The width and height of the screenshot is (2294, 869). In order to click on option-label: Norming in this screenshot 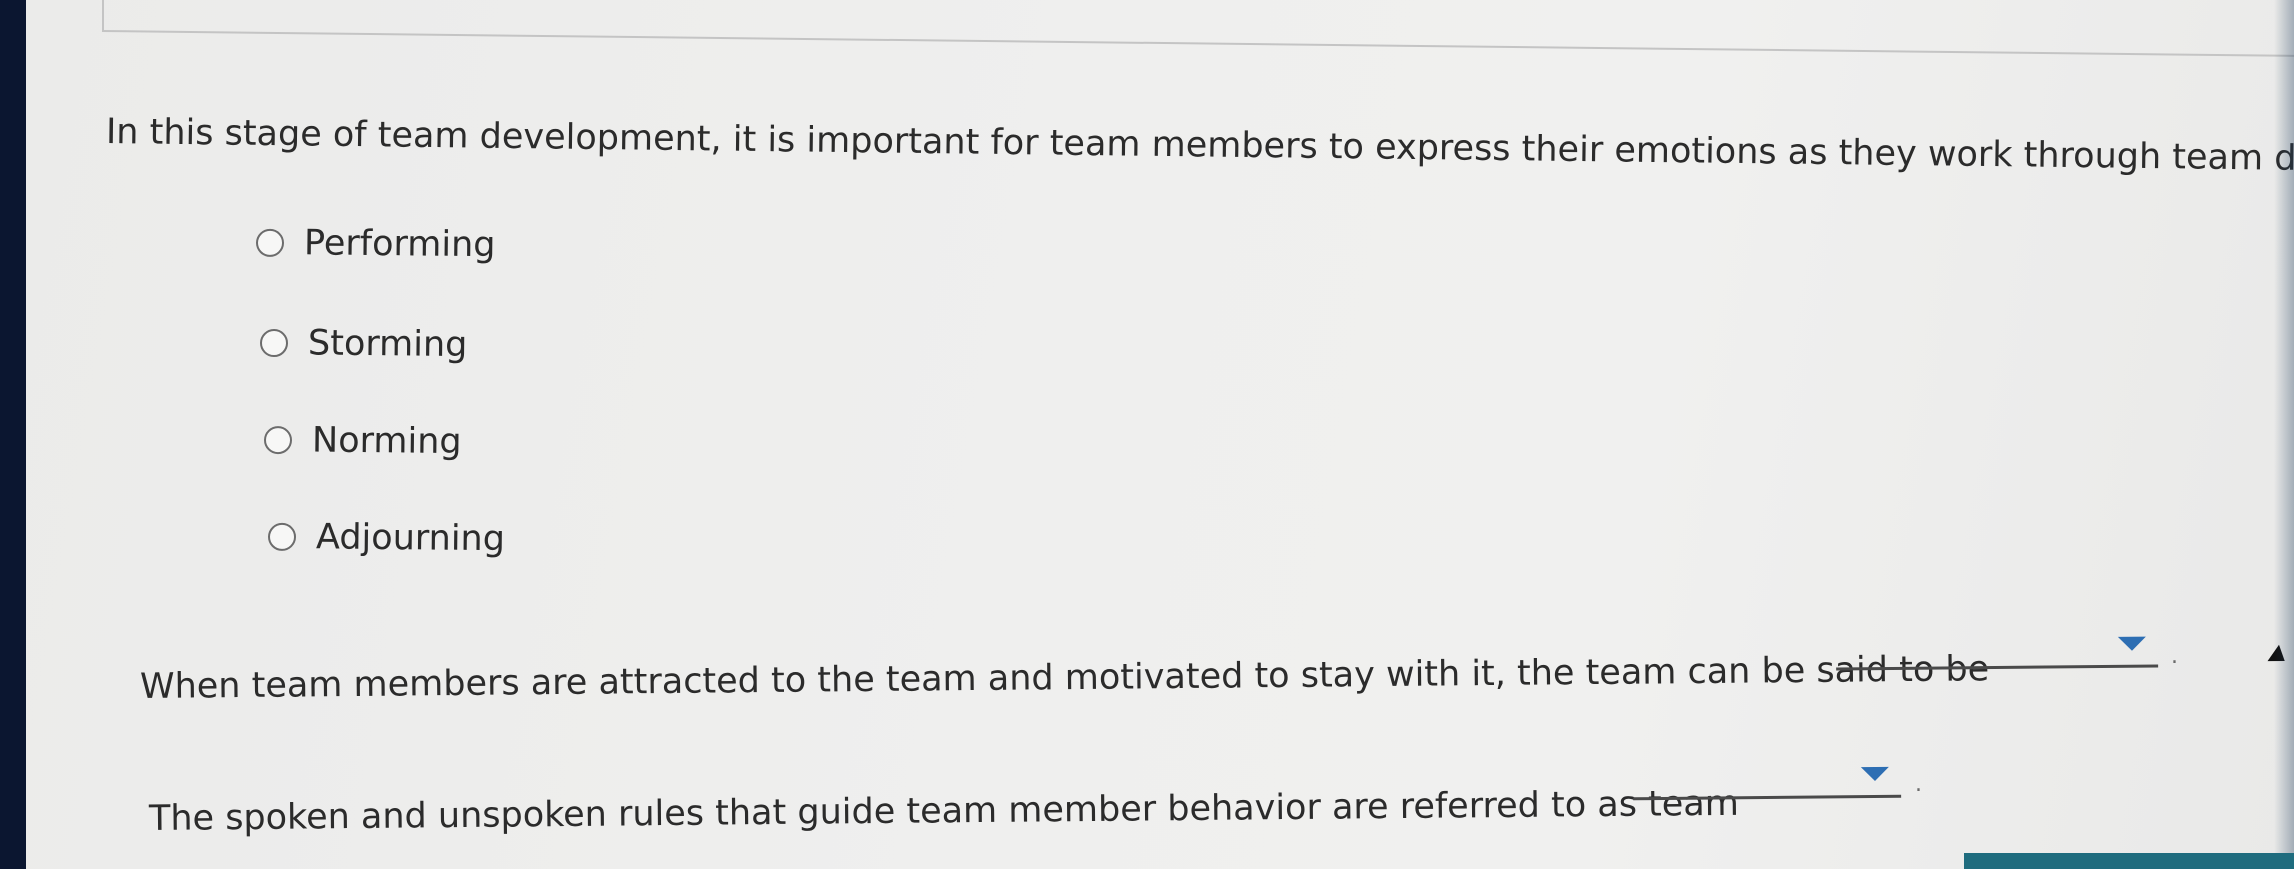, I will do `click(386, 441)`.